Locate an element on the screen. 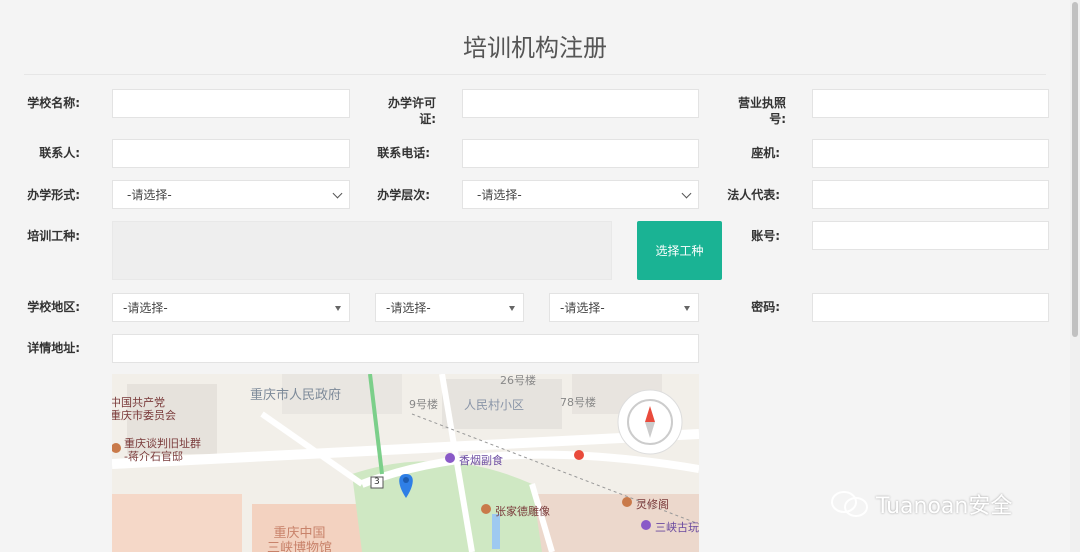  select-training-type-button: 选择工种 is located at coordinates (679, 250).